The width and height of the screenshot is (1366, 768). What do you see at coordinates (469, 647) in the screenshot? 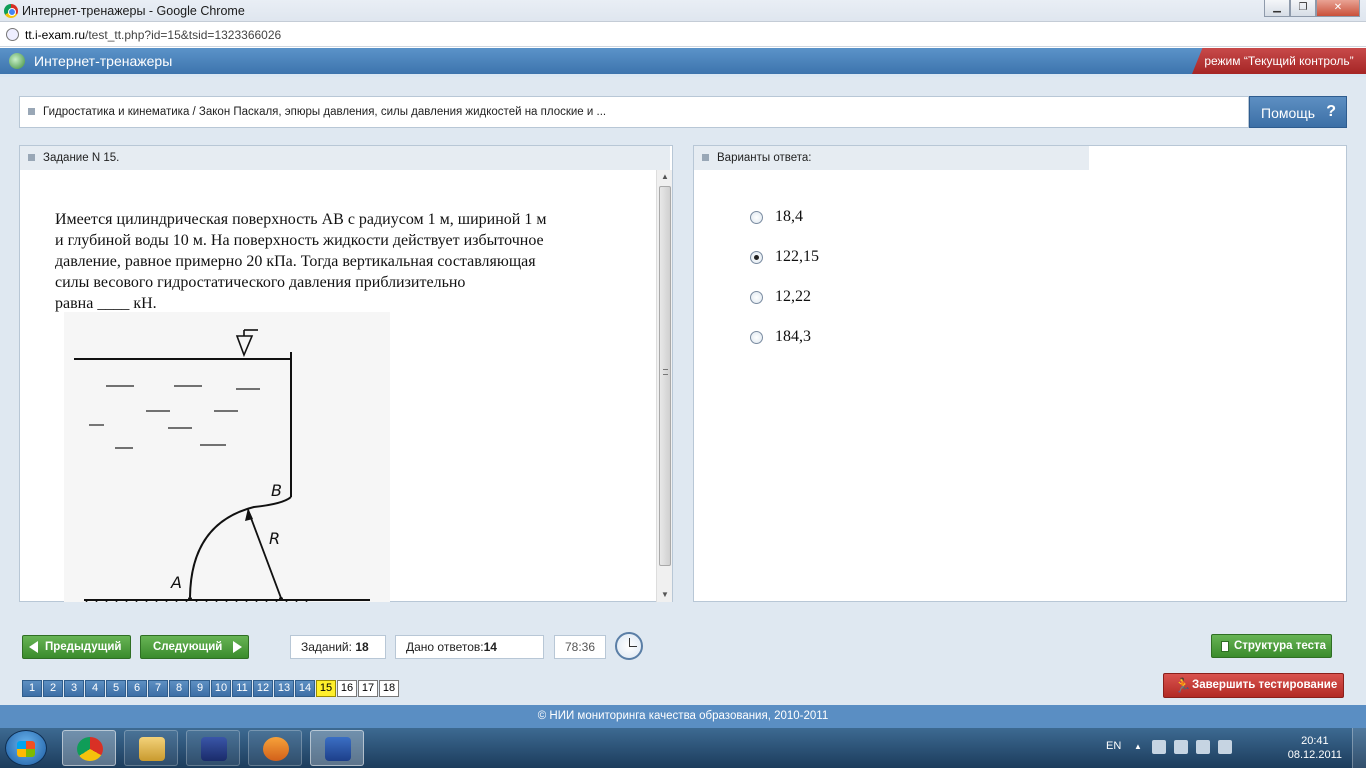
I see `answered-counter: Дано ответов:14` at bounding box center [469, 647].